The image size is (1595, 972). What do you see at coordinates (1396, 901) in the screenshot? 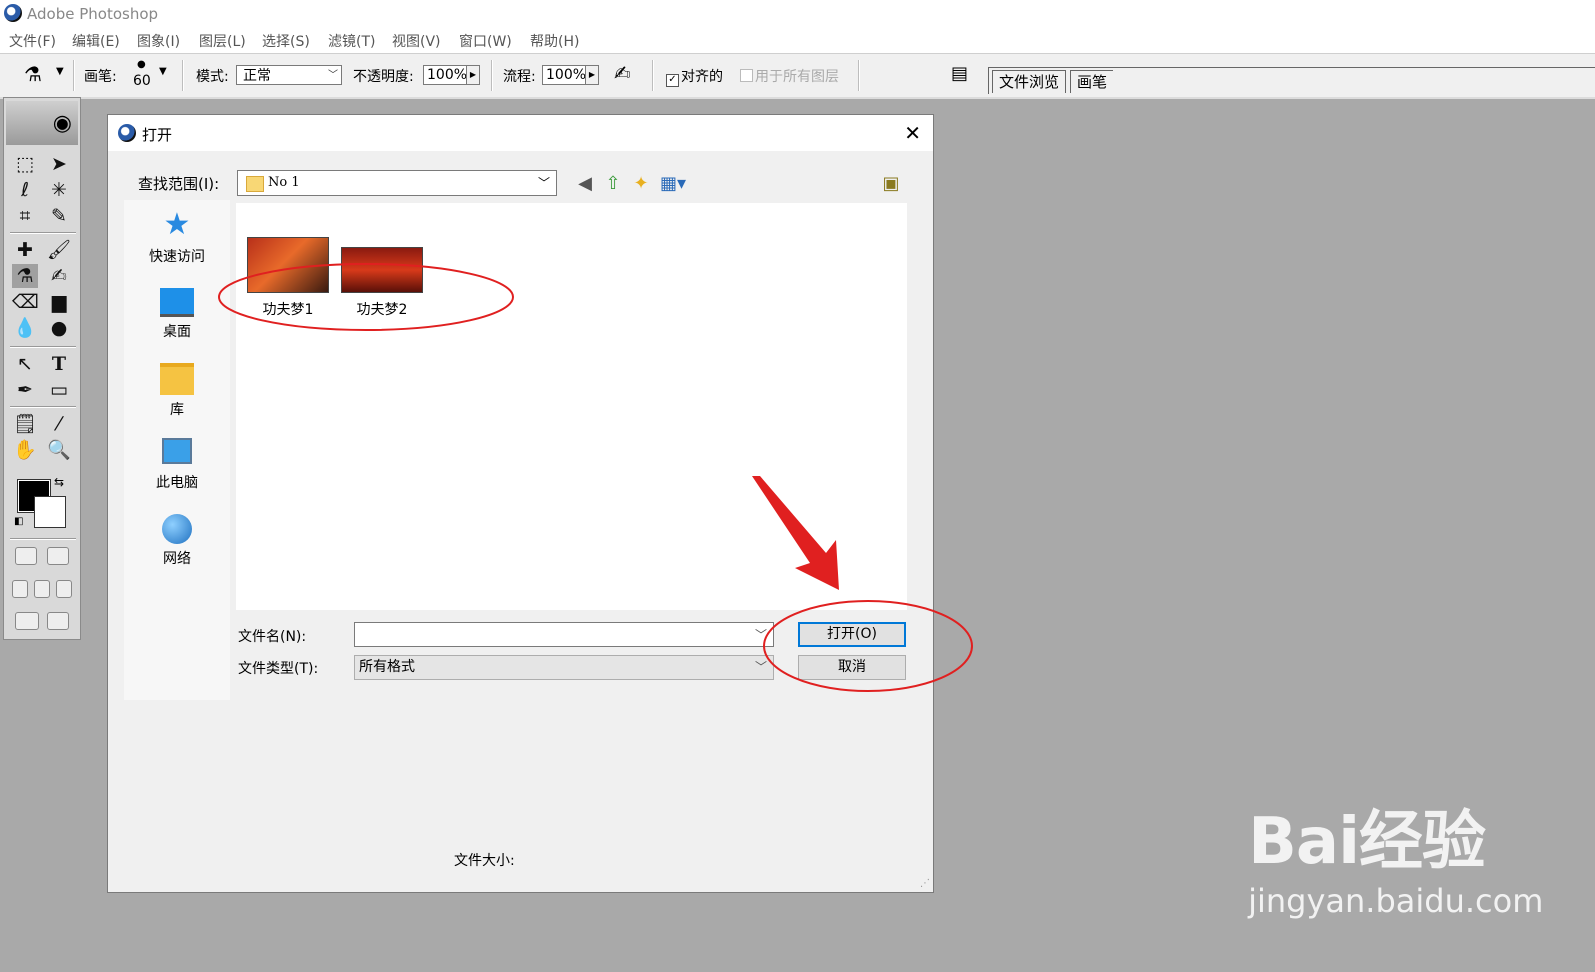
I see `watermark-url: jingyan.baidu.com` at bounding box center [1396, 901].